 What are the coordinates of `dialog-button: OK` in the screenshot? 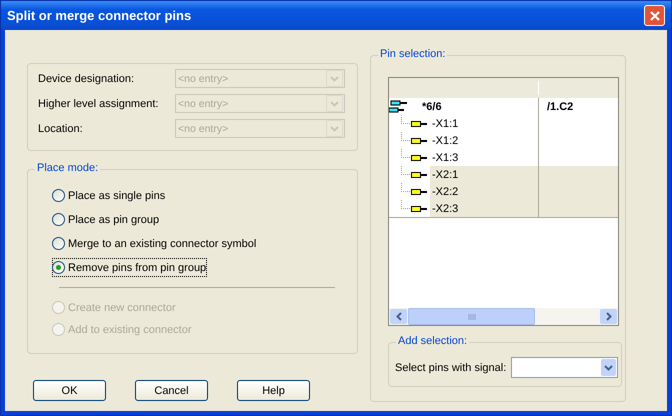 It's located at (69, 390).